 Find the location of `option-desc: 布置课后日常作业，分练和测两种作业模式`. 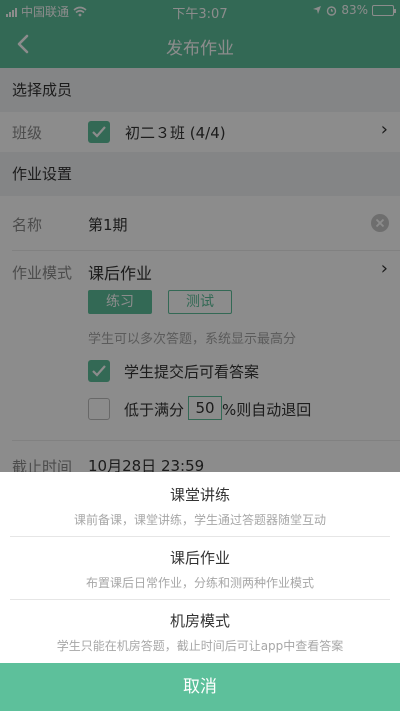

option-desc: 布置课后日常作业，分练和测两种作业模式 is located at coordinates (199, 583).